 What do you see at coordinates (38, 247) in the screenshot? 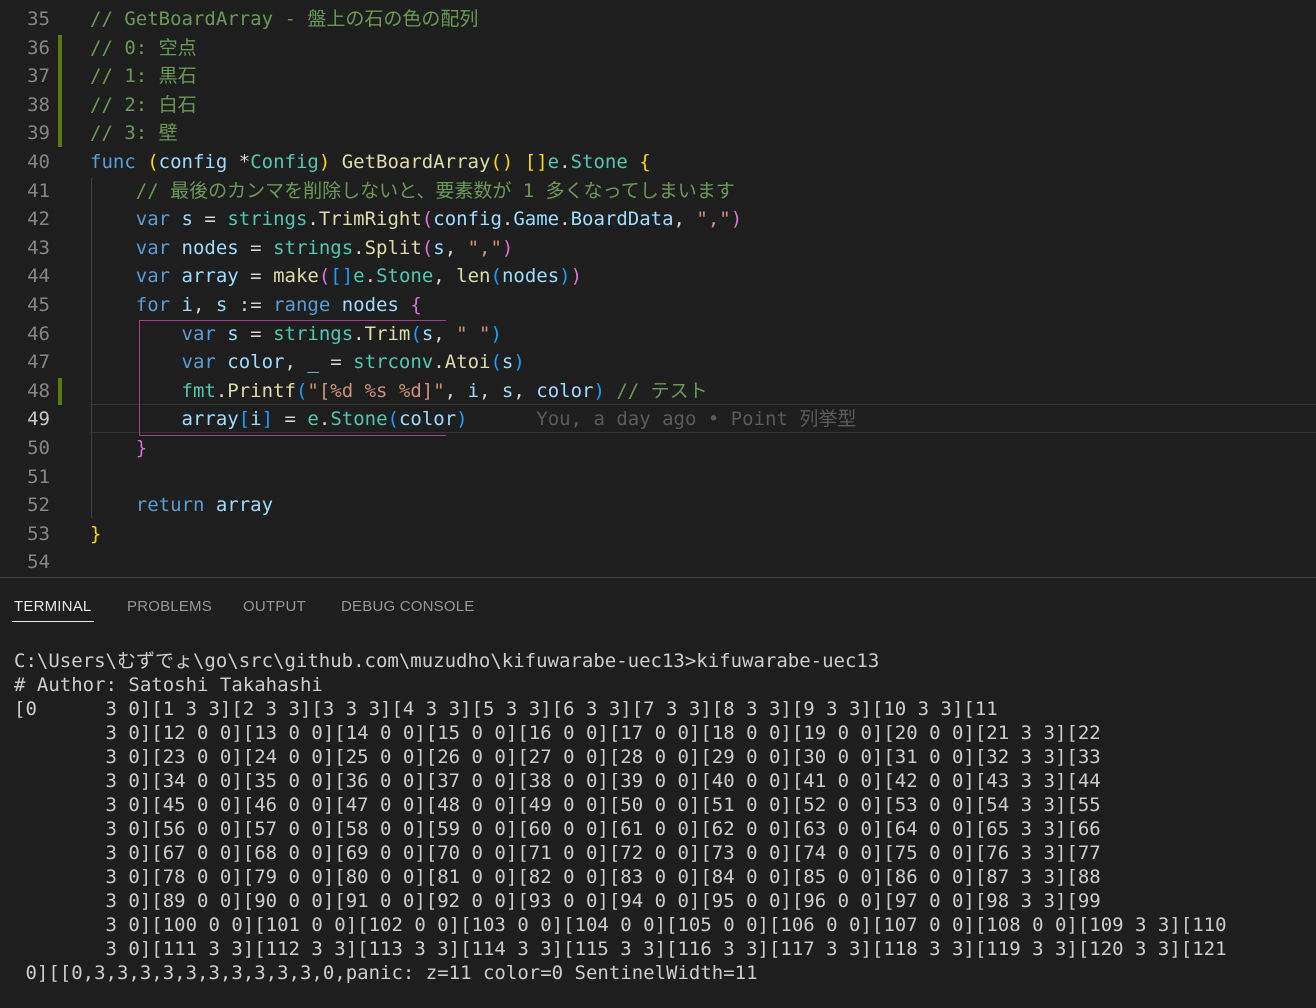
I see `line-number: 43` at bounding box center [38, 247].